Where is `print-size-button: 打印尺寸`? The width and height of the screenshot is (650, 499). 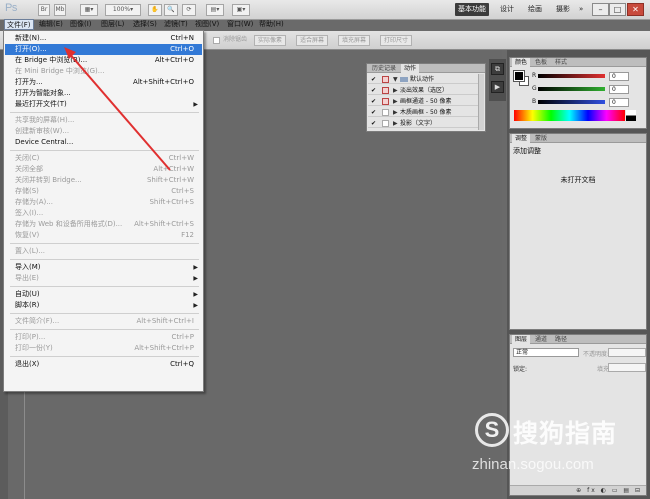 print-size-button: 打印尺寸 is located at coordinates (396, 40).